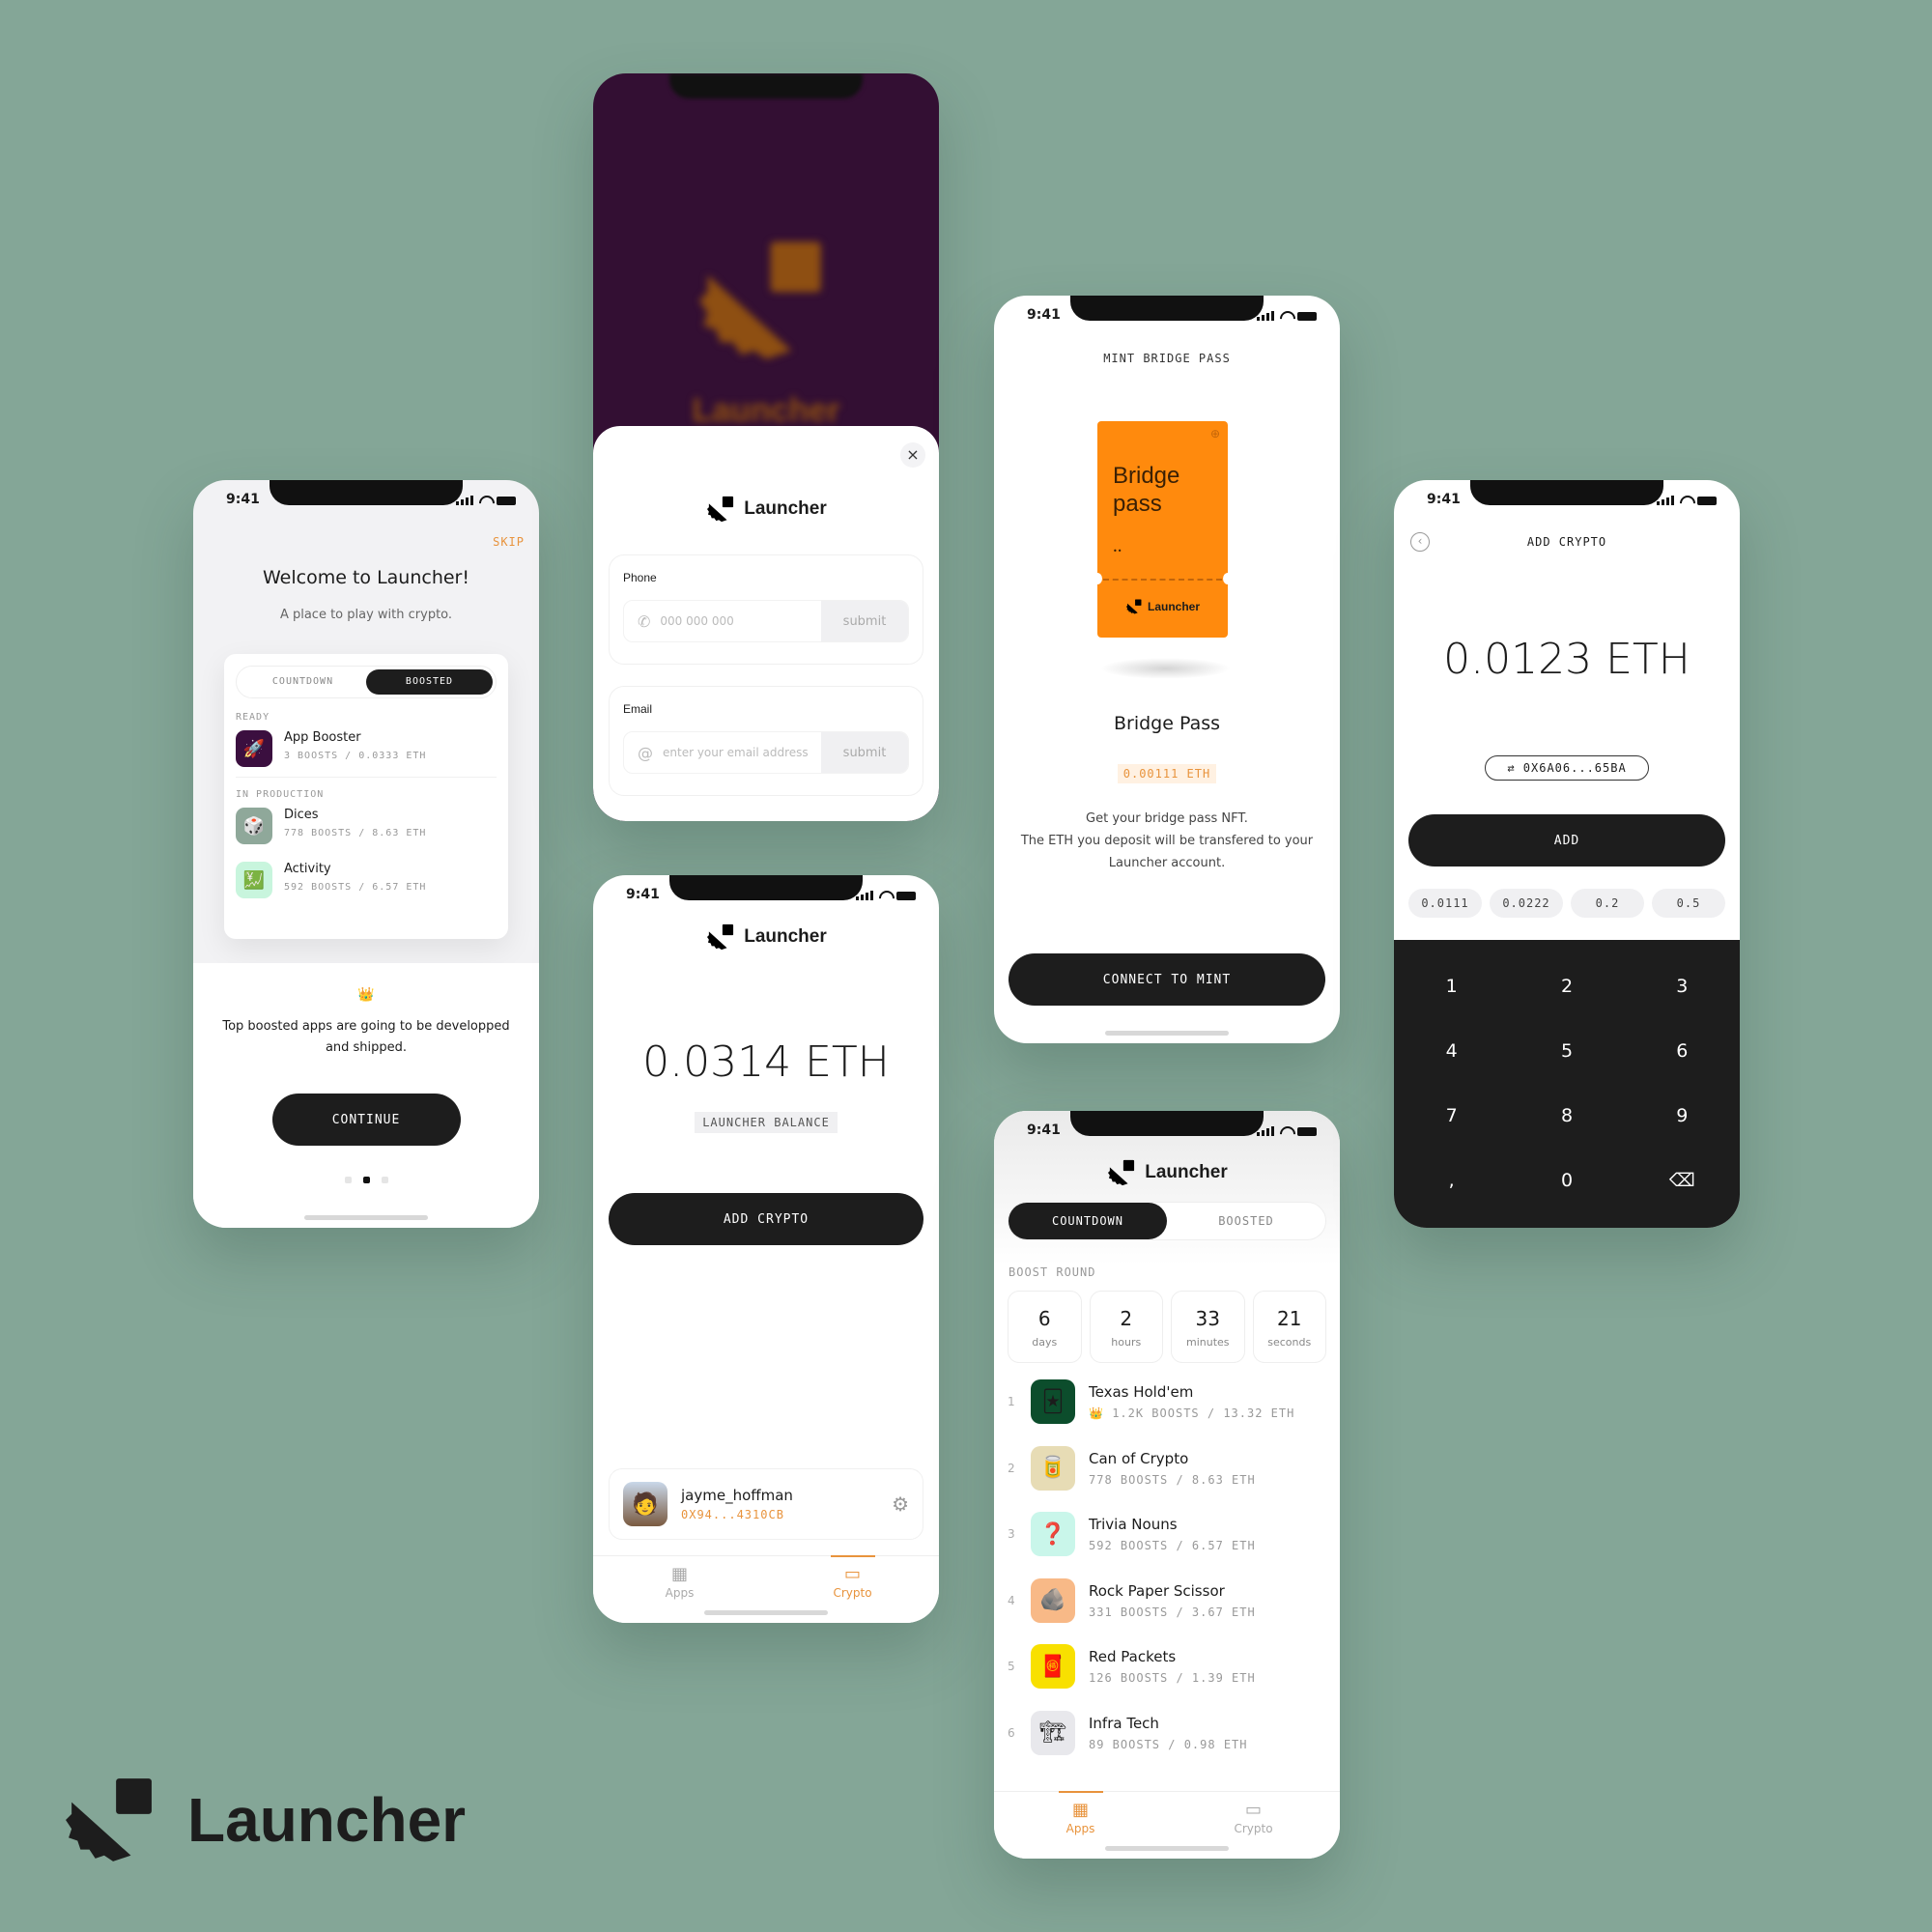 The width and height of the screenshot is (1932, 1932). I want to click on rank: 6, so click(1011, 1732).